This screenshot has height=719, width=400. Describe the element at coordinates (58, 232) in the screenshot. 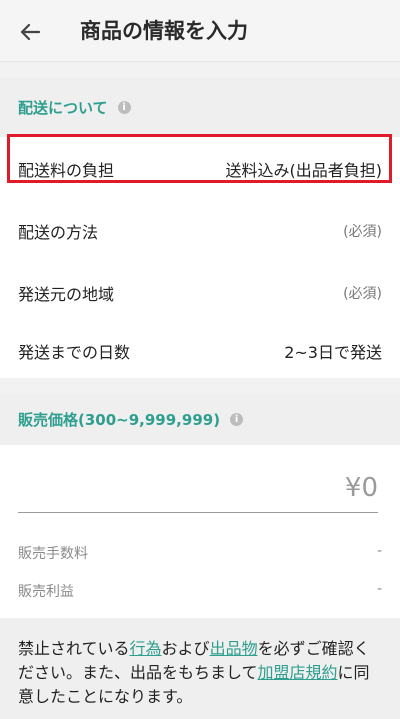

I see `shipping-method-label: 配送の方法` at that location.